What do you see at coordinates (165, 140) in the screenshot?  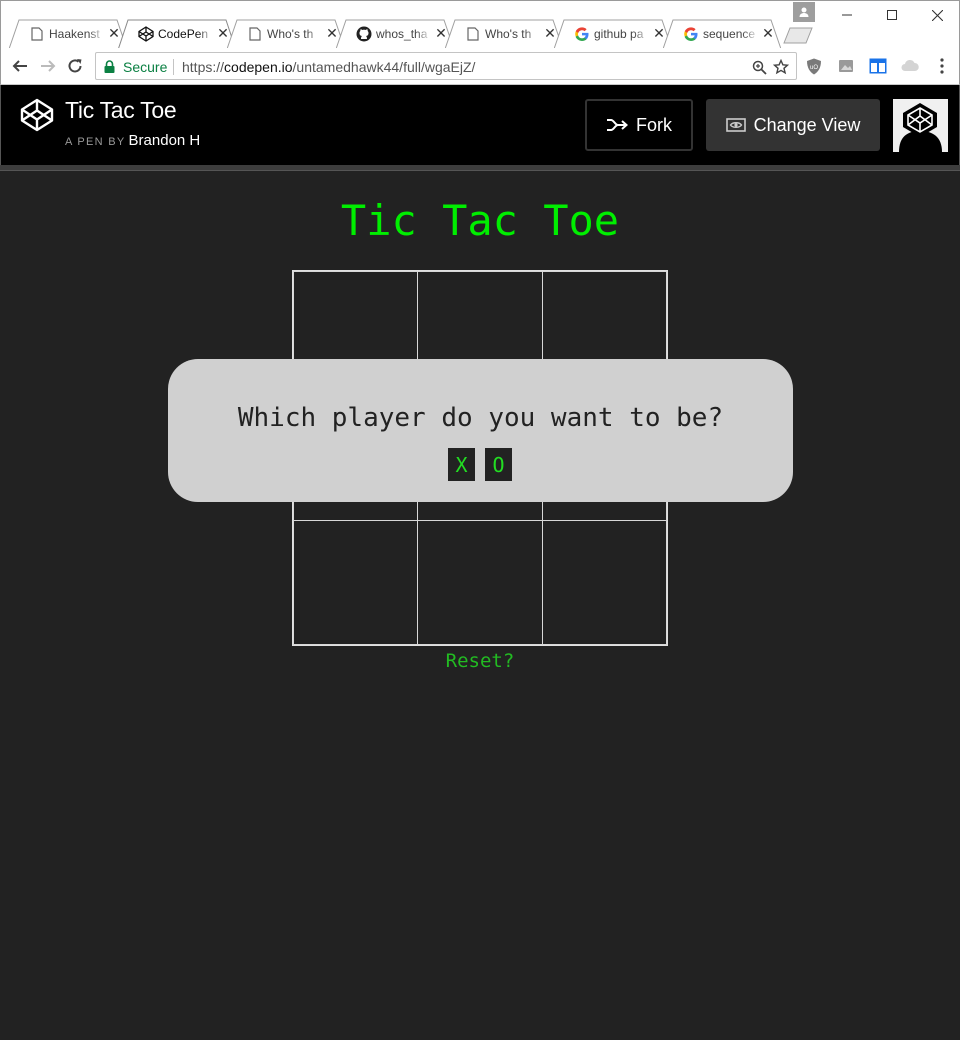 I see `author-link: Brandon H` at bounding box center [165, 140].